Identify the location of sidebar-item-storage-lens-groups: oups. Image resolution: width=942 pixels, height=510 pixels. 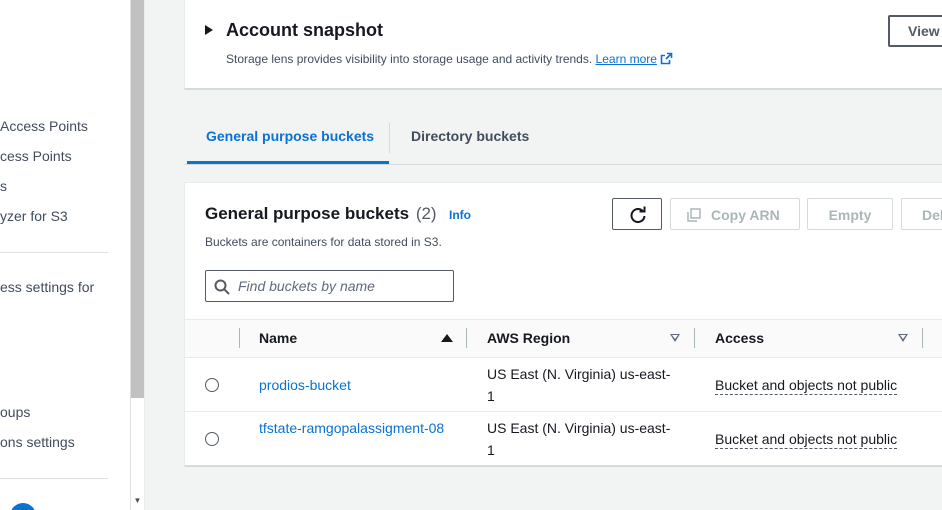
(15, 412).